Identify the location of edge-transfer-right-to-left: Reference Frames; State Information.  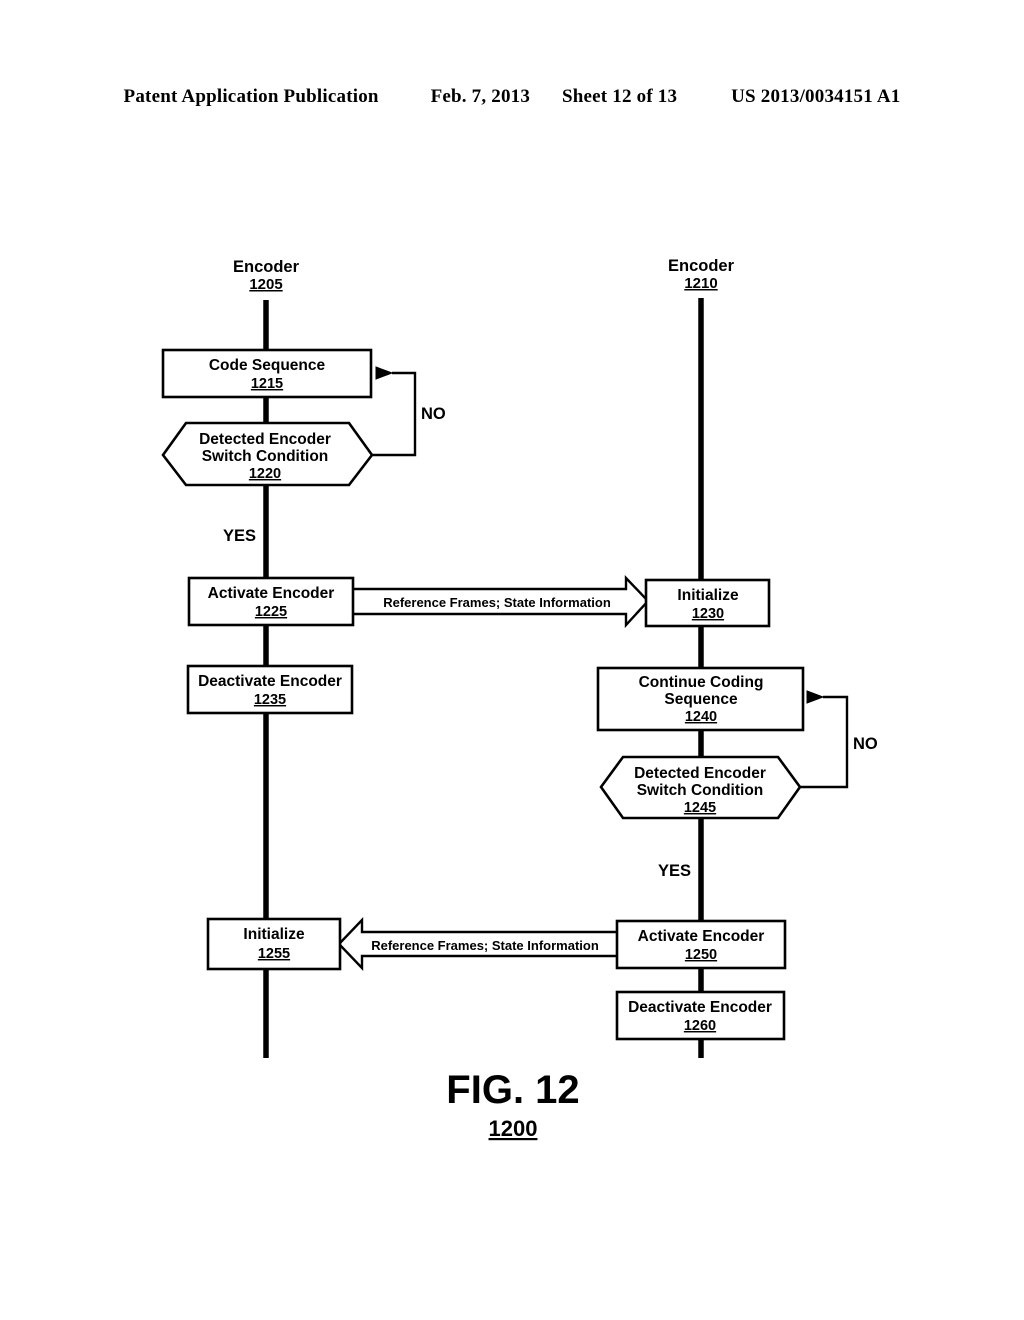
(478, 944).